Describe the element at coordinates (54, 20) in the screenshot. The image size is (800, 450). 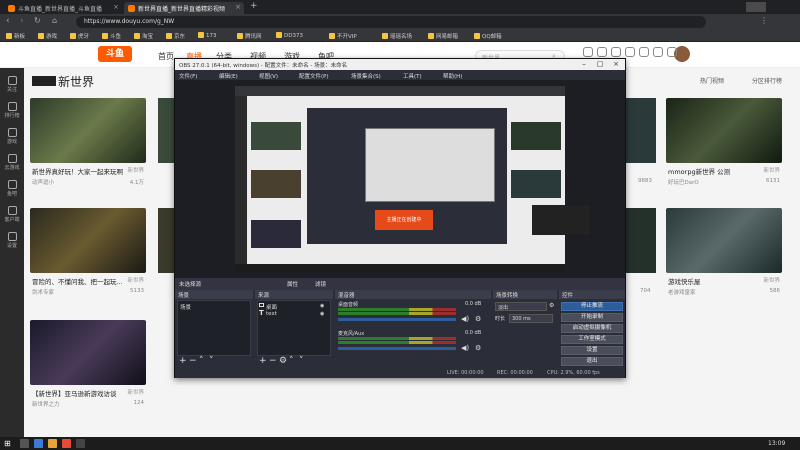
I see `home-icon: ⌂` at that location.